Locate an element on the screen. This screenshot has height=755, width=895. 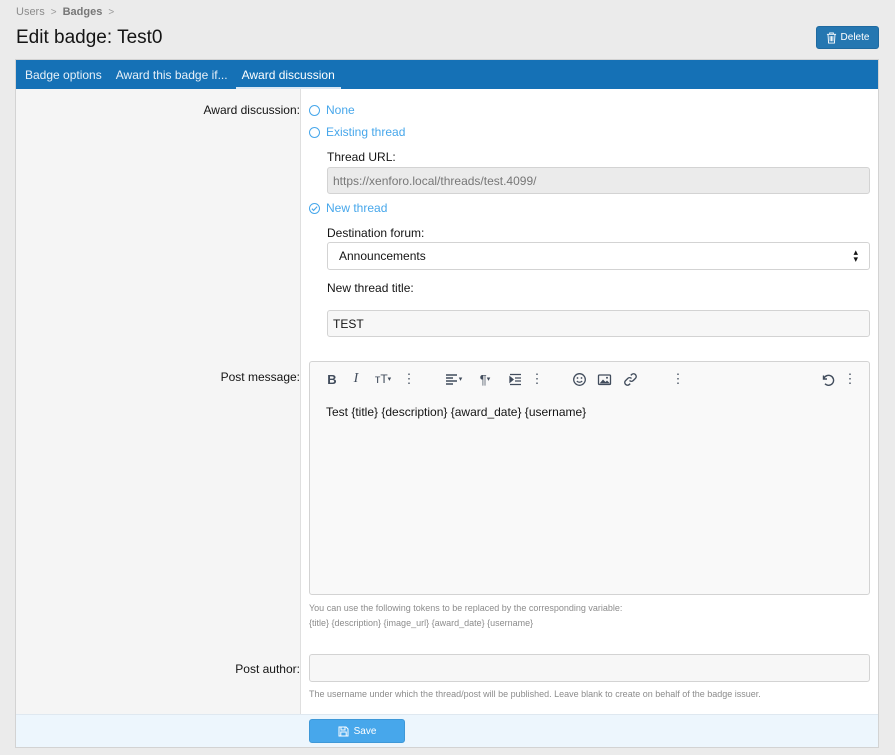
save-icon is located at coordinates (343, 731).